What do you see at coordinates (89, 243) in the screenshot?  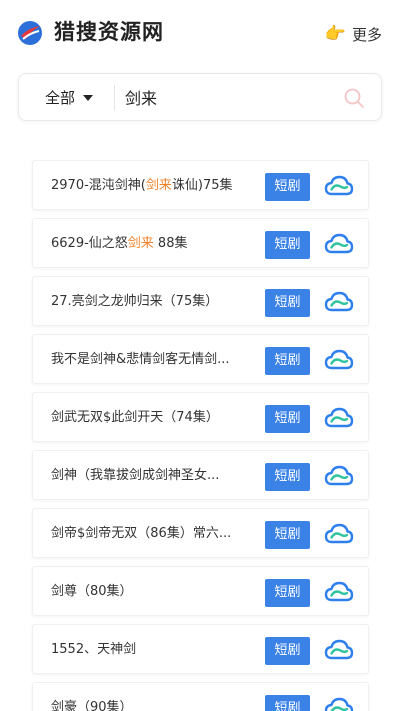 I see `result-title-text: 6629-仙之怒` at bounding box center [89, 243].